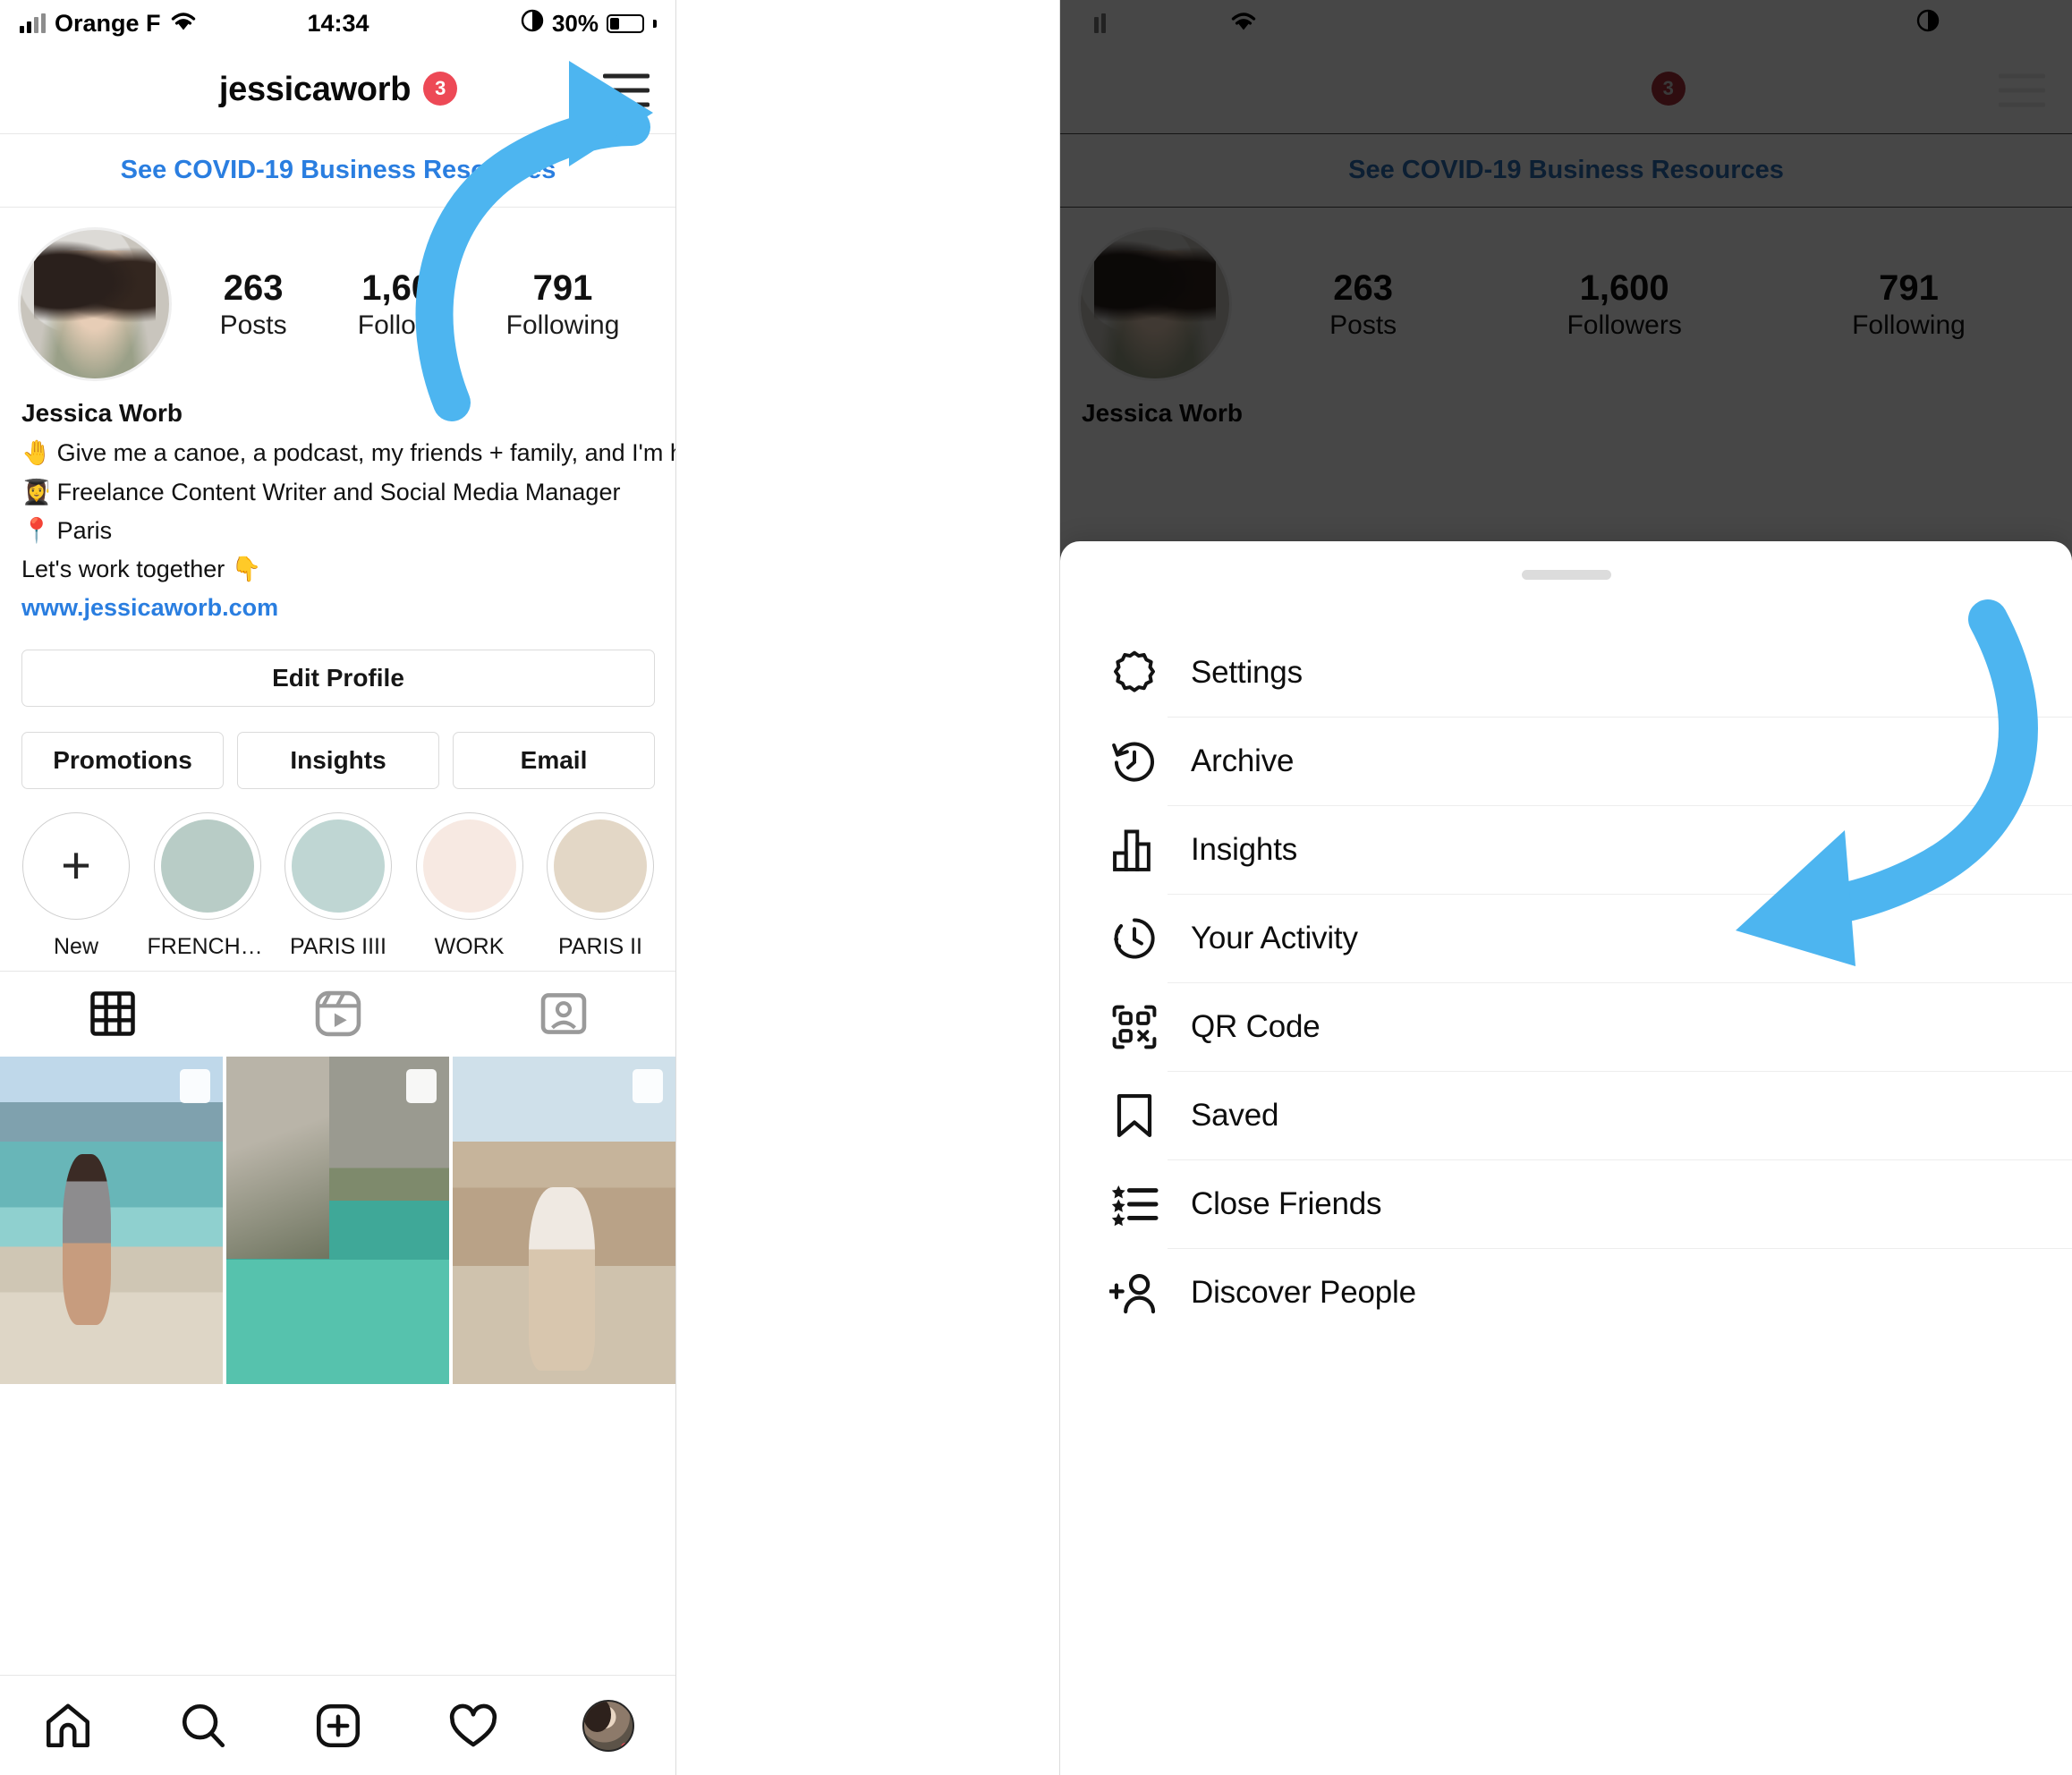  Describe the element at coordinates (626, 89) in the screenshot. I see `hamburger-icon` at that location.